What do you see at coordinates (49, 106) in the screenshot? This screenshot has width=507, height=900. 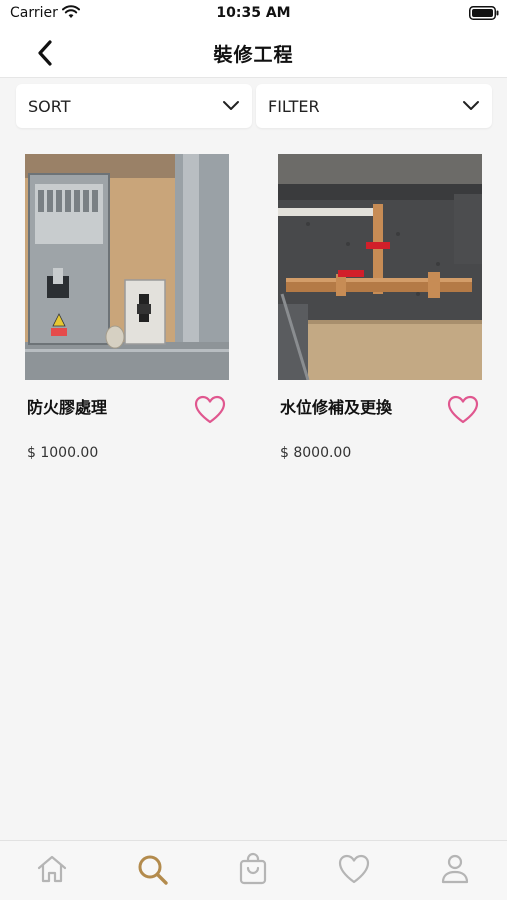 I see `sort-label: SORT` at bounding box center [49, 106].